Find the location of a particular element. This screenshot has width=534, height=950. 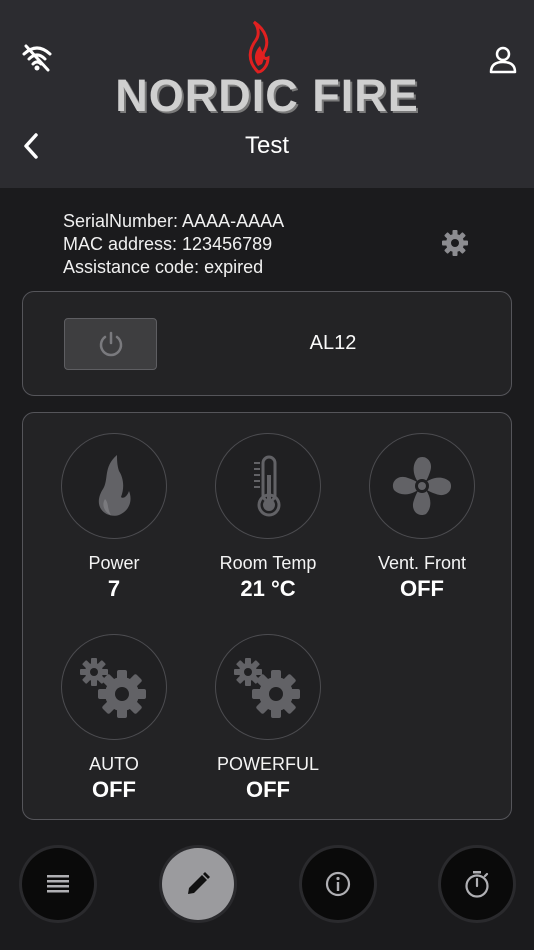

control-powerful-value: OFF is located at coordinates (268, 789).